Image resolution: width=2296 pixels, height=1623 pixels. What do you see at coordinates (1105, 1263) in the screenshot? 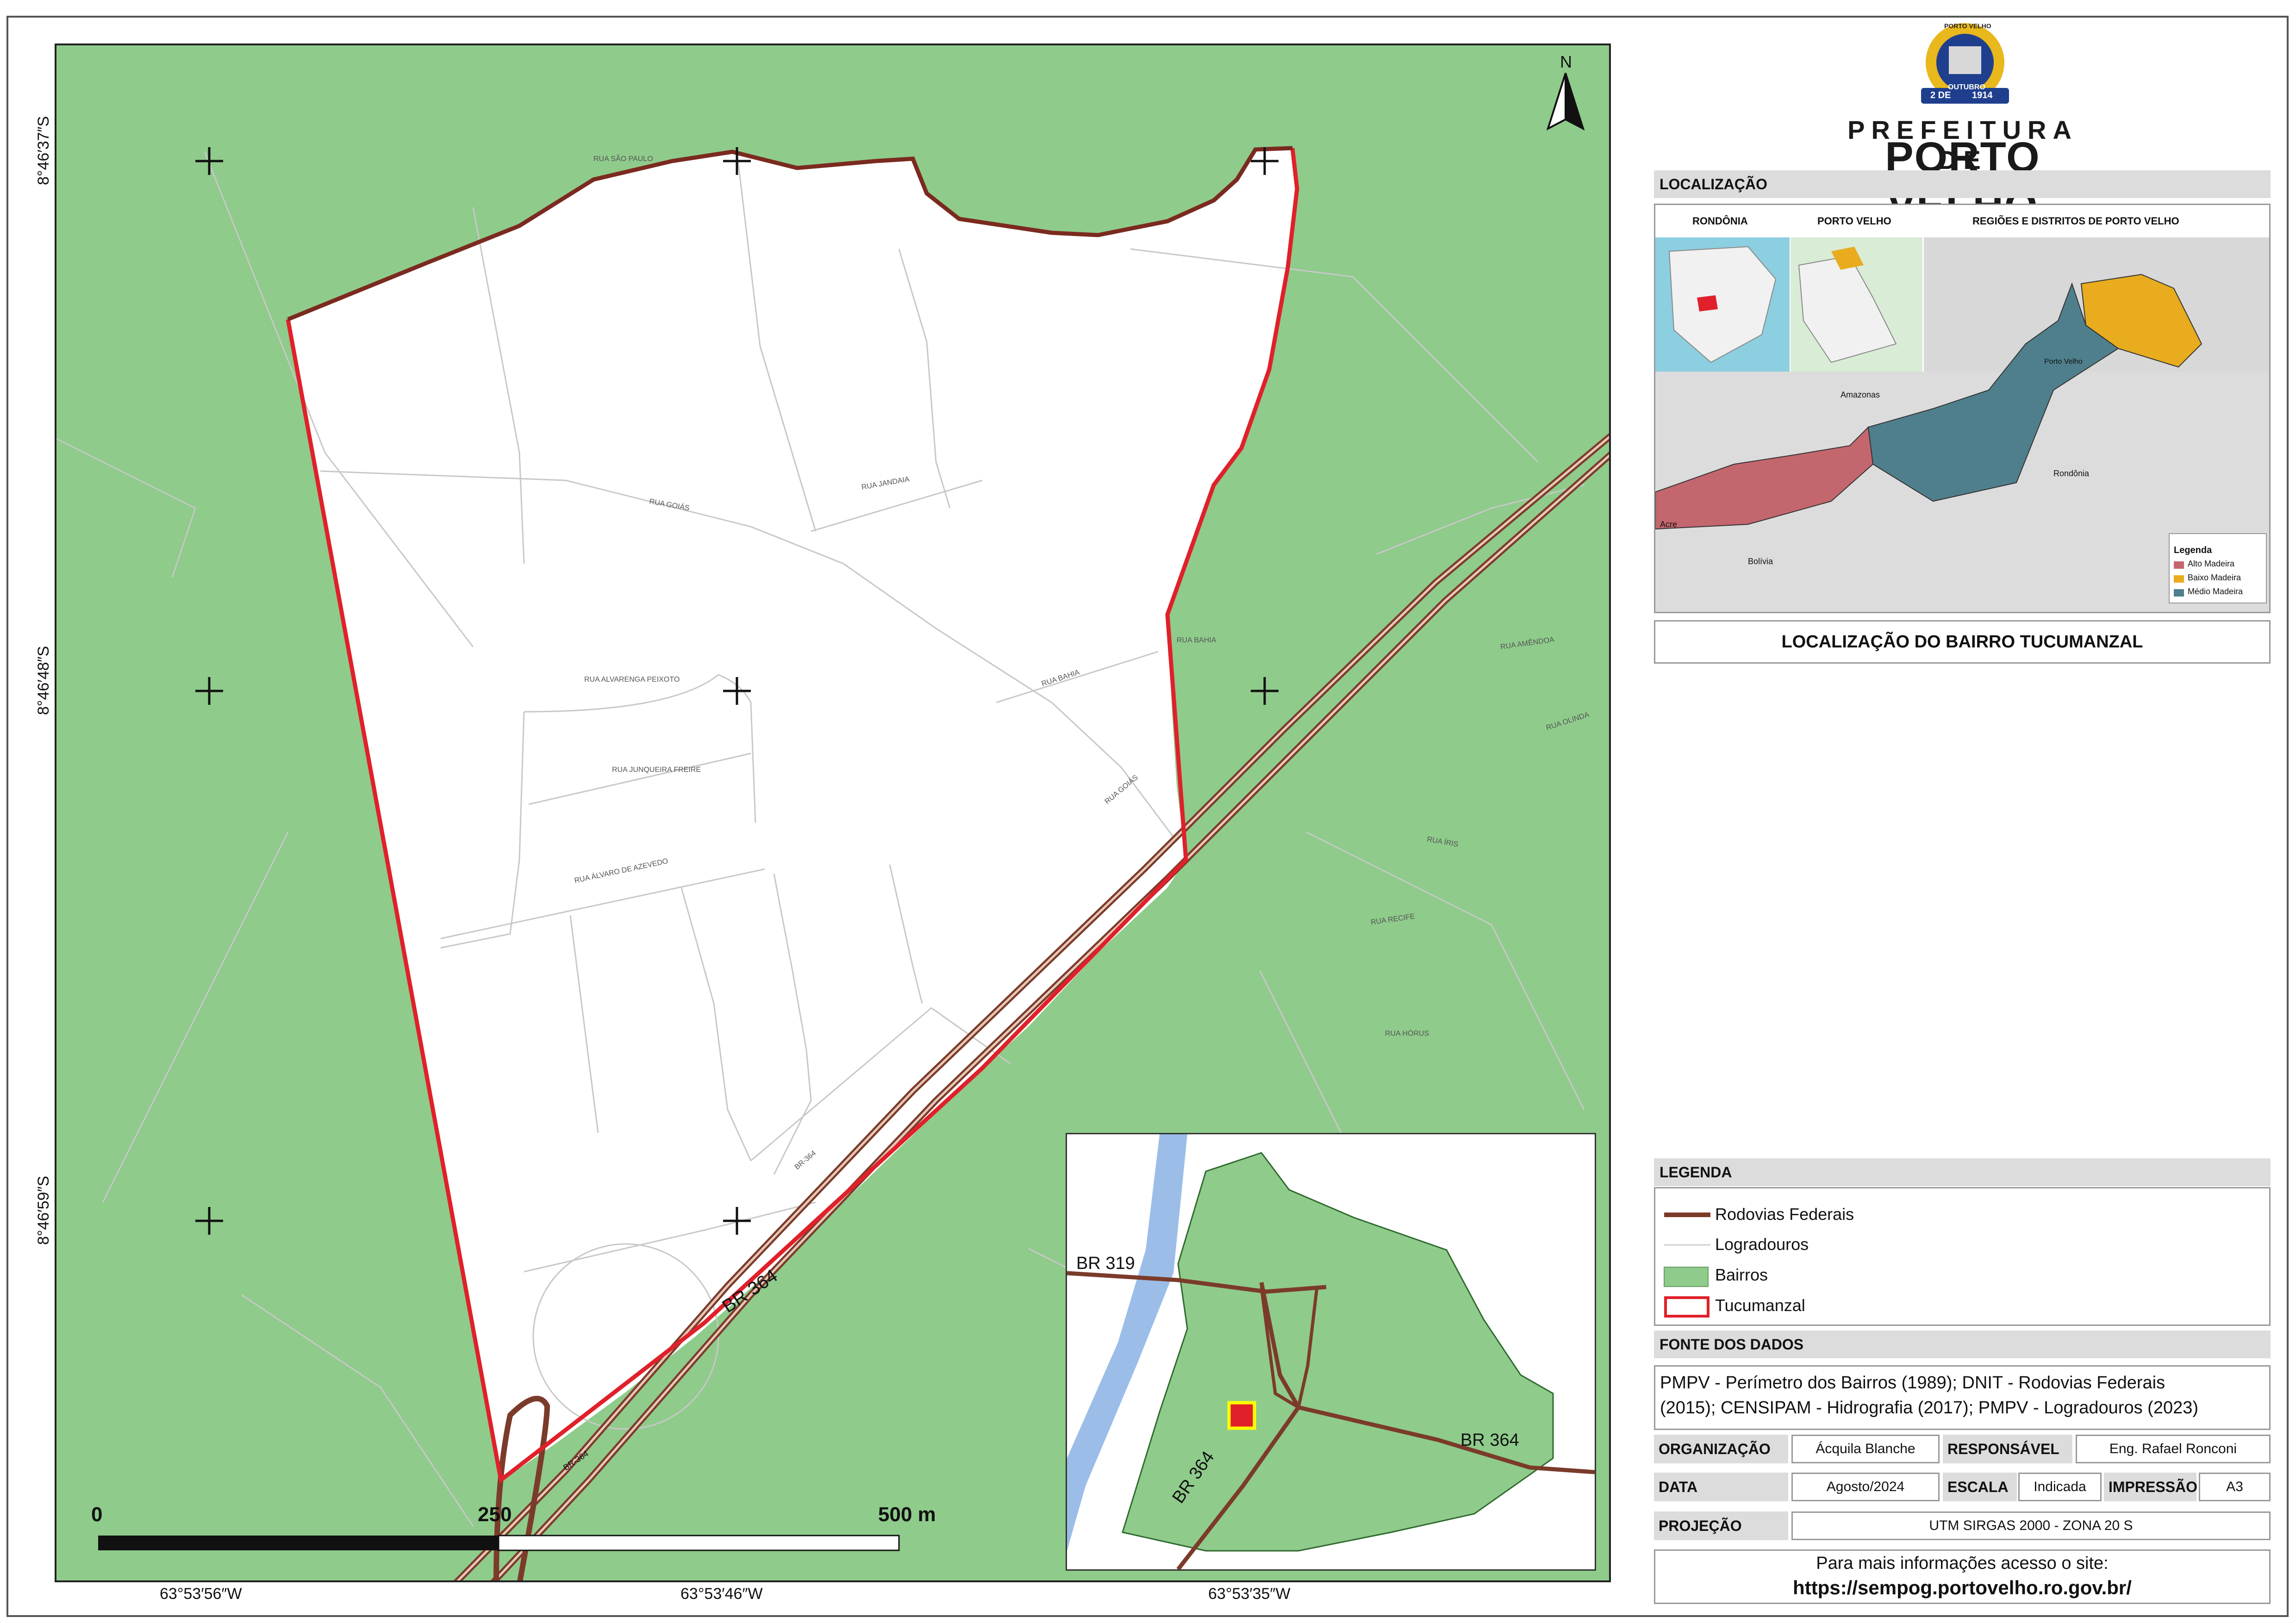
I see `inset-br319: BR 319` at bounding box center [1105, 1263].